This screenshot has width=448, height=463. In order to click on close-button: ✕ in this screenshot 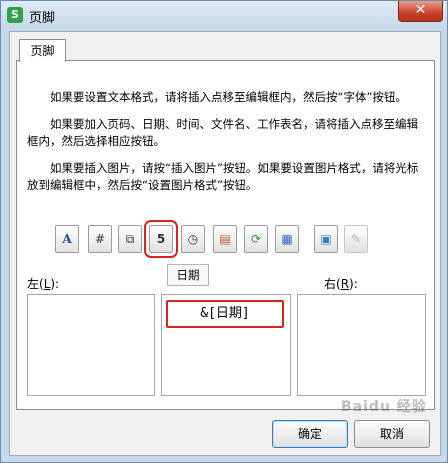, I will do `click(420, 11)`.